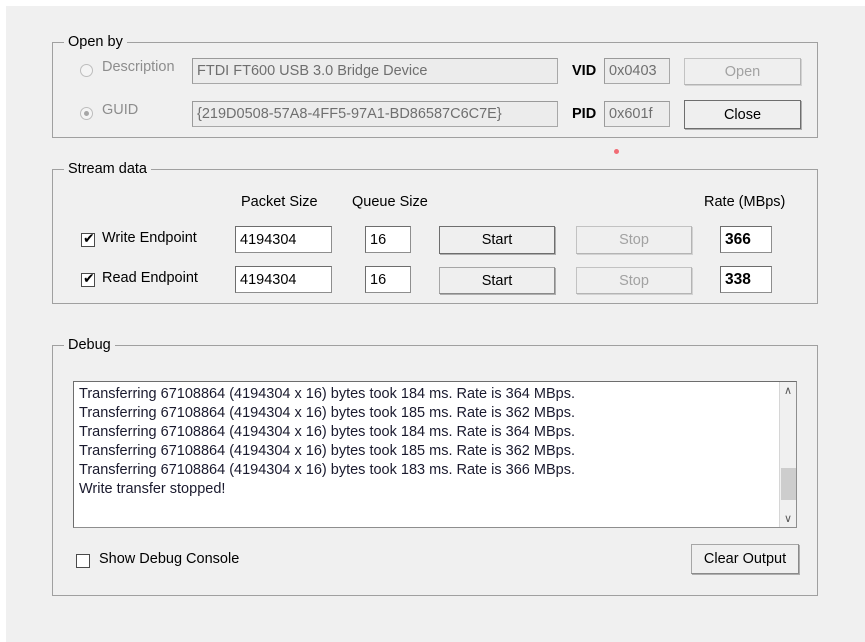  Describe the element at coordinates (150, 278) in the screenshot. I see `read-endpoint-label: Read Endpoint` at that location.